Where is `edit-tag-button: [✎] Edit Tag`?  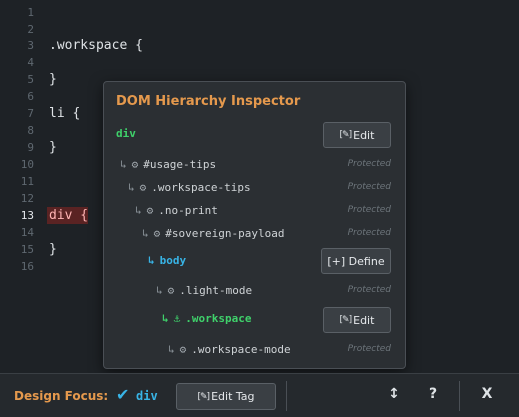
edit-tag-button: [✎] Edit Tag is located at coordinates (226, 396).